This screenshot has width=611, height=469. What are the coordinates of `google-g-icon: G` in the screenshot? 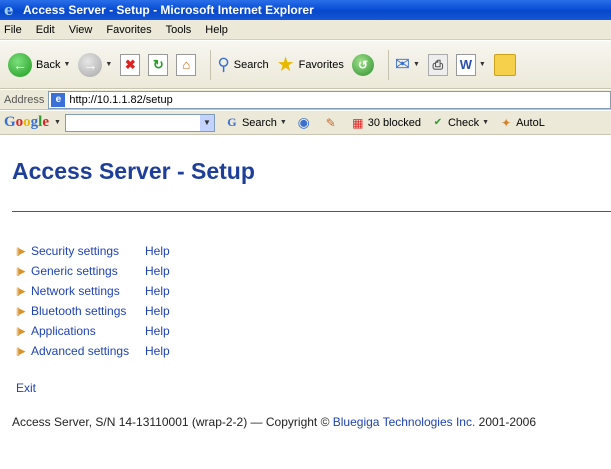 It's located at (232, 122).